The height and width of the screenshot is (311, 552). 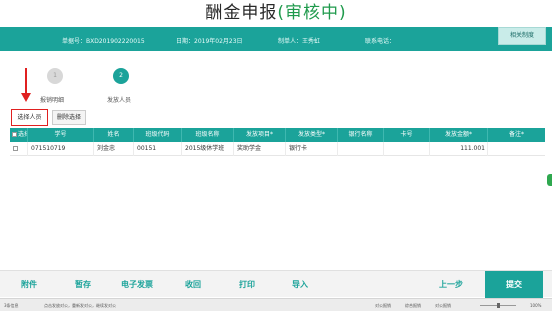 I want to click on progress-steps: 1 2 报销明细 发放人员, so click(x=150, y=86).